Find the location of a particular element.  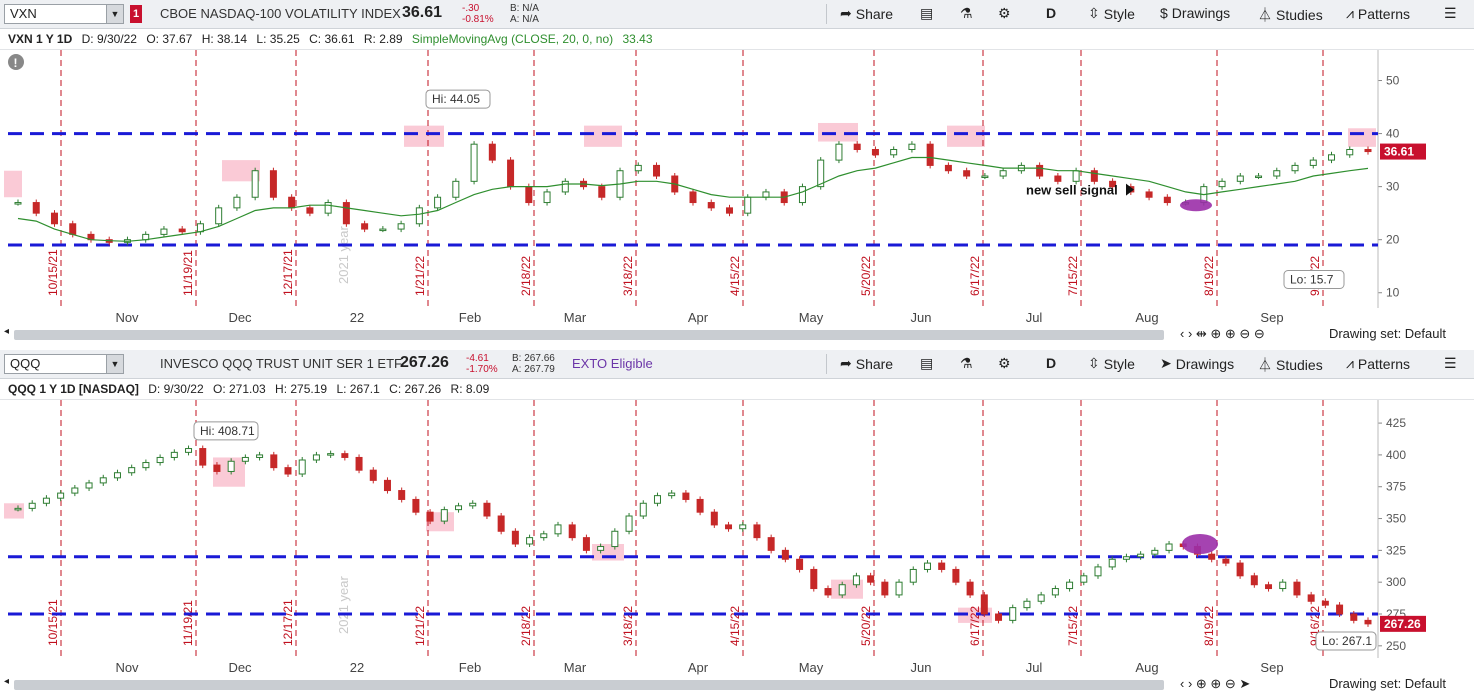

symbol-input: QQQ ▼ is located at coordinates (64, 364).